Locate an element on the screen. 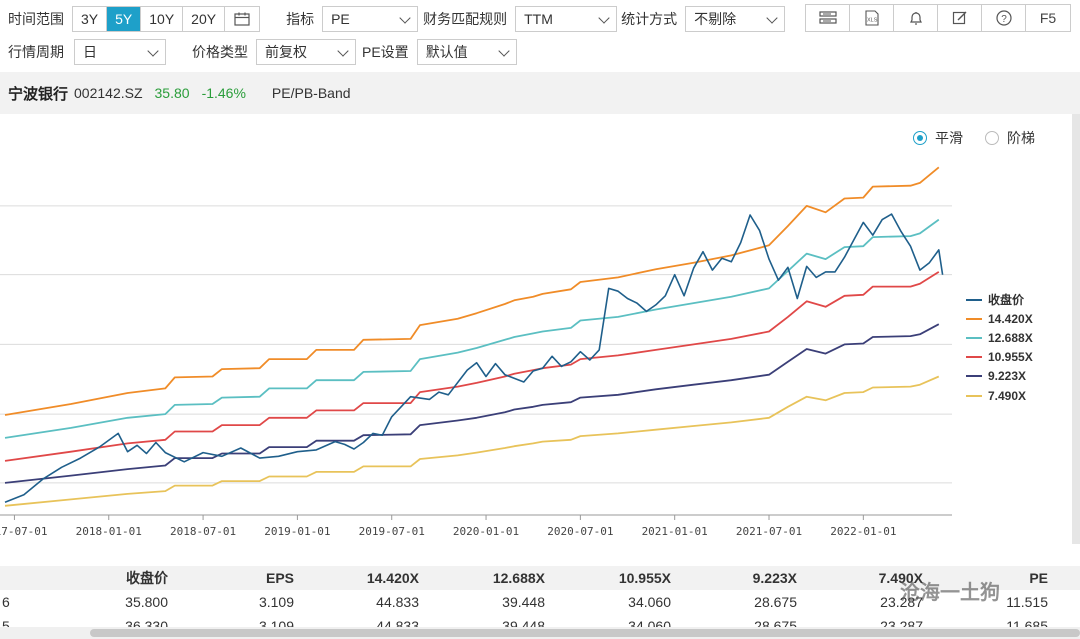 Image resolution: width=1080 pixels, height=639 pixels. chart-type-name: PE/PB-Band is located at coordinates (311, 93).